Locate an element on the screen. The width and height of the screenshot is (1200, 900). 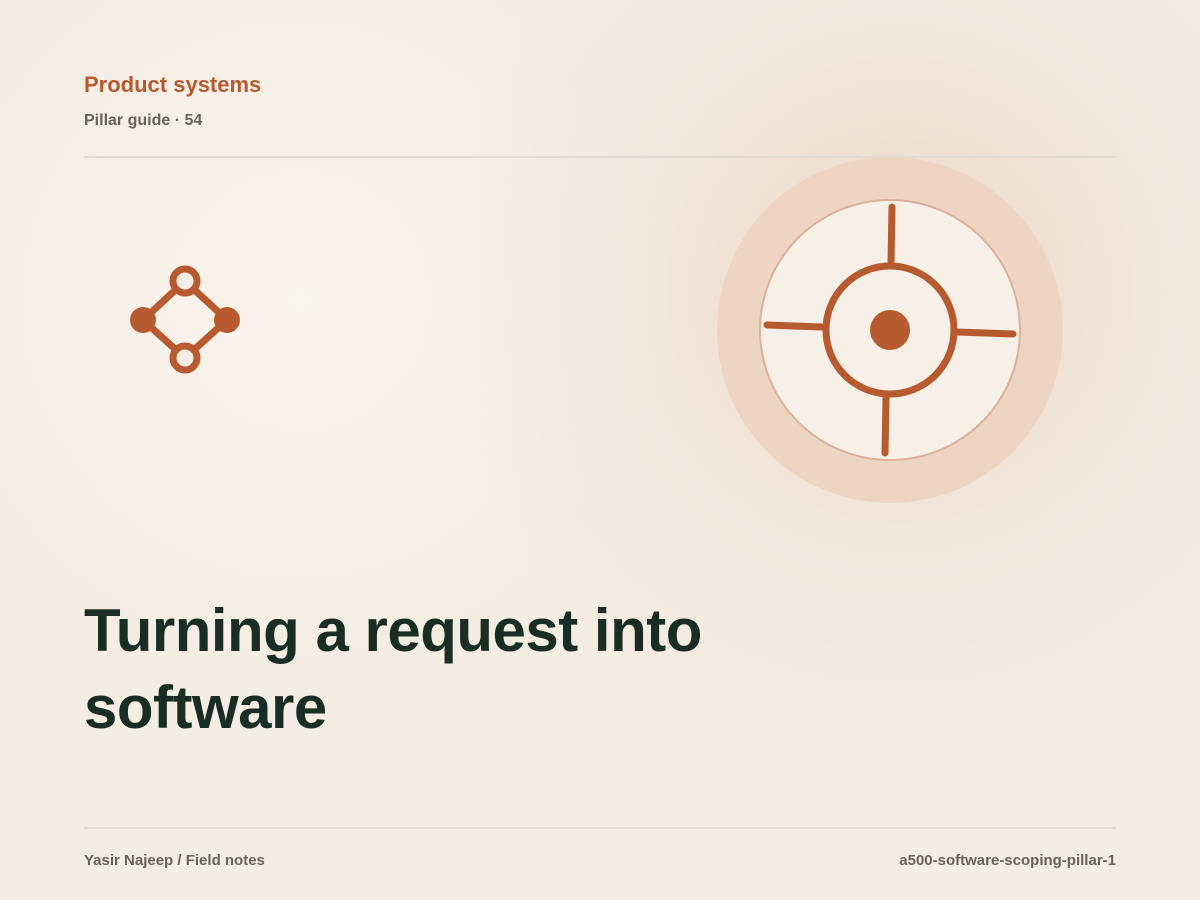
document-slug: a500-software-scoping-pillar-1 is located at coordinates (1007, 860).